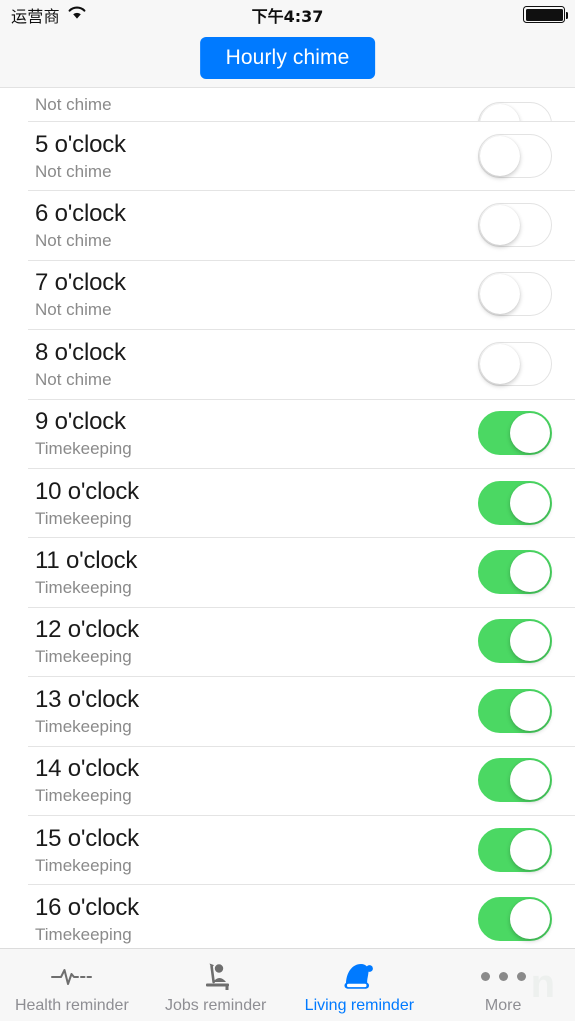 This screenshot has height=1021, width=575. What do you see at coordinates (216, 976) in the screenshot?
I see `worker-person-icon` at bounding box center [216, 976].